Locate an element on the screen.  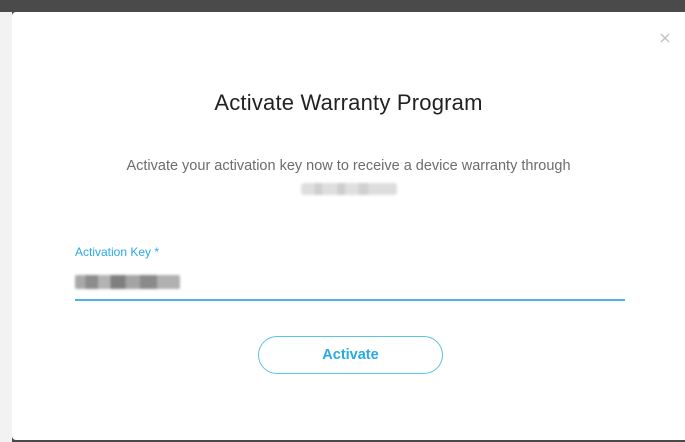
redacted-provider-name is located at coordinates (348, 189).